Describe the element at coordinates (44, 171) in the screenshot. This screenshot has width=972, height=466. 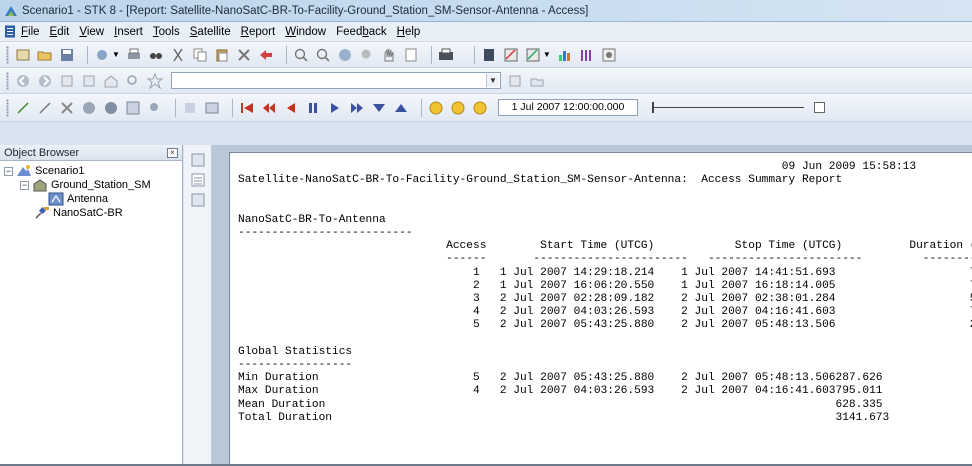
I see `tree-item-scenario: − Scenario1` at that location.